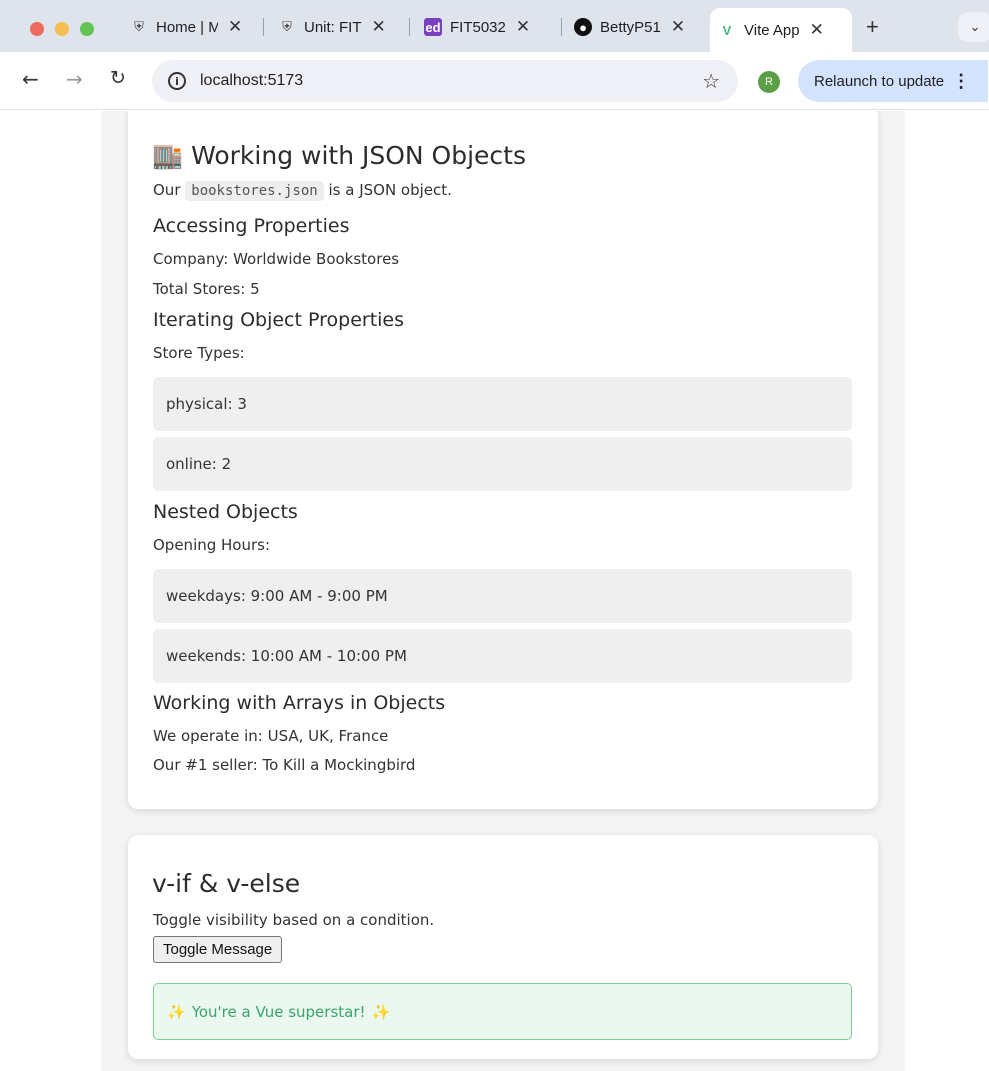 The width and height of the screenshot is (989, 1071). Describe the element at coordinates (781, 30) in the screenshot. I see `tab-vite-app: V Vite App ✕` at that location.